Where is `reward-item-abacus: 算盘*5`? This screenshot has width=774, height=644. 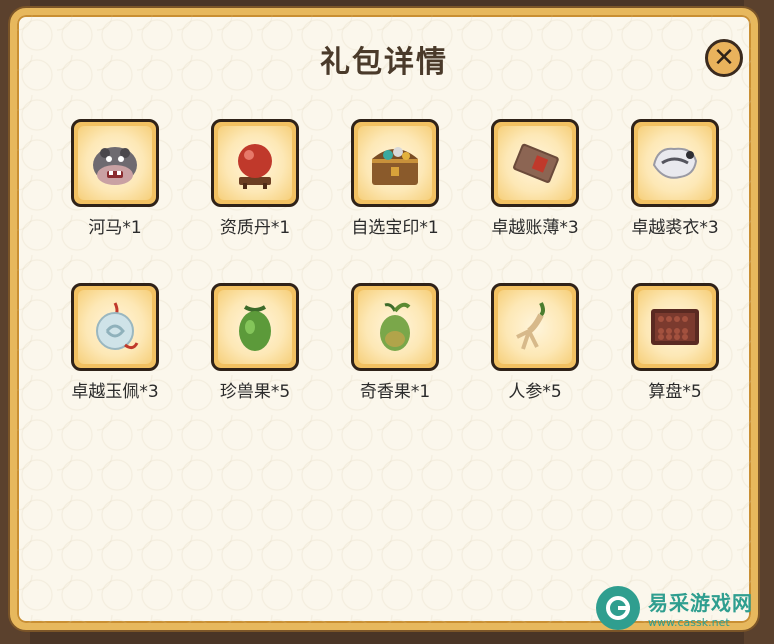 reward-item-abacus: 算盘*5 is located at coordinates (675, 342).